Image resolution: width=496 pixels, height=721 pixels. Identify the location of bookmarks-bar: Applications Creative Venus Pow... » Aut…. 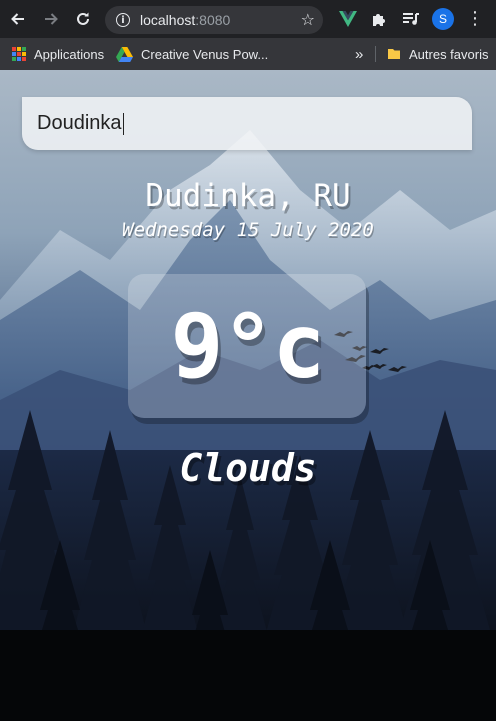
(248, 54).